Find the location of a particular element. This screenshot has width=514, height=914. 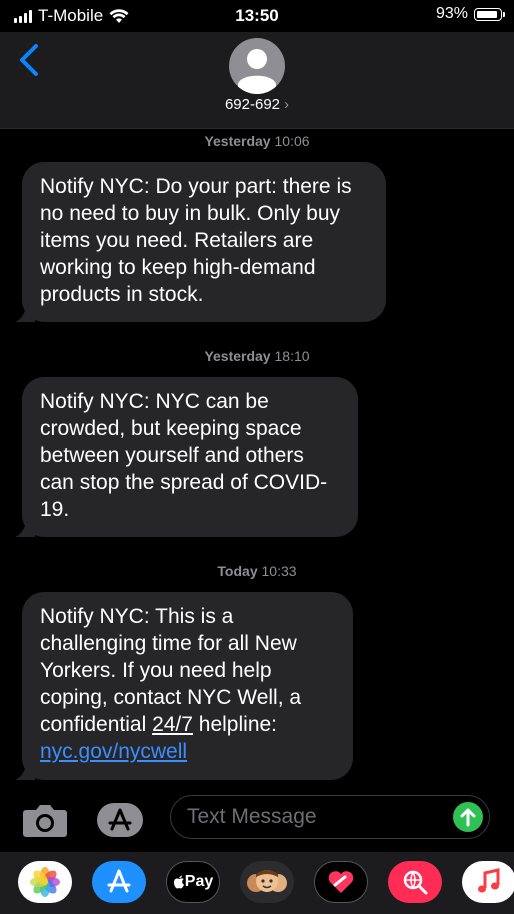

compose-bar: Text Message is located at coordinates (257, 822).